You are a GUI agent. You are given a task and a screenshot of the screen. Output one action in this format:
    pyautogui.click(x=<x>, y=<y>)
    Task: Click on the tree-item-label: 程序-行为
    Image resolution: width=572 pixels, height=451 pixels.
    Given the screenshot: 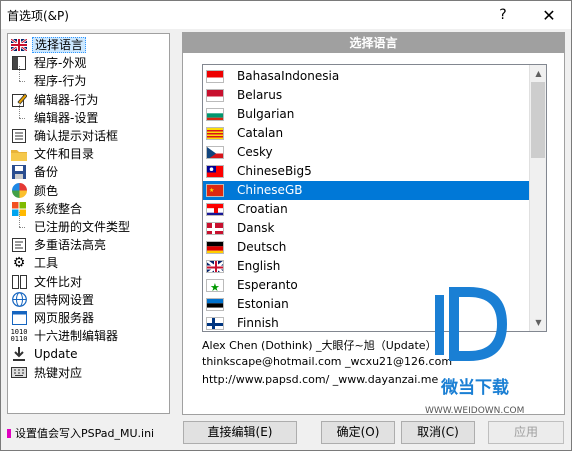 What is the action you would take?
    pyautogui.click(x=60, y=81)
    